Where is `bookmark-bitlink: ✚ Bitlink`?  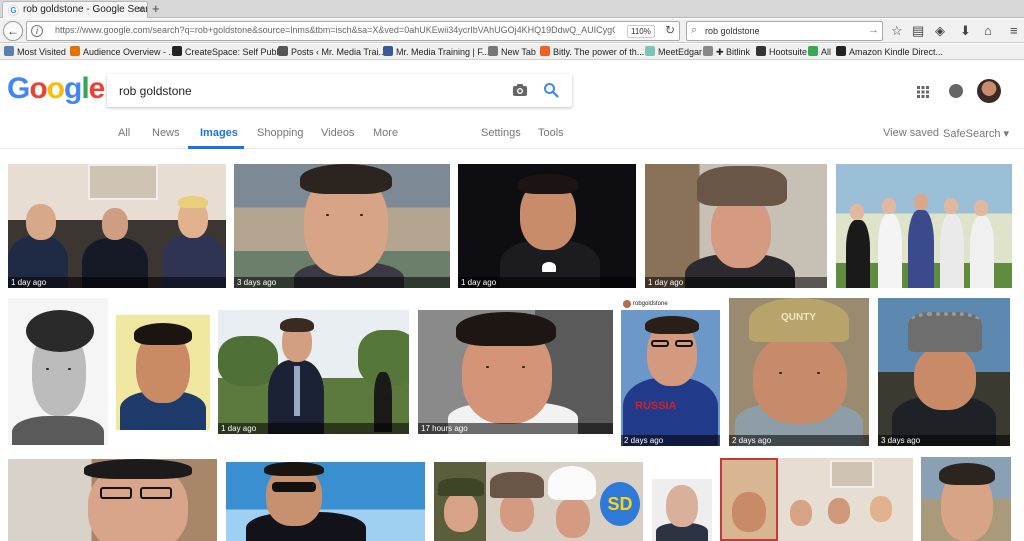 bookmark-bitlink: ✚ Bitlink is located at coordinates (726, 52).